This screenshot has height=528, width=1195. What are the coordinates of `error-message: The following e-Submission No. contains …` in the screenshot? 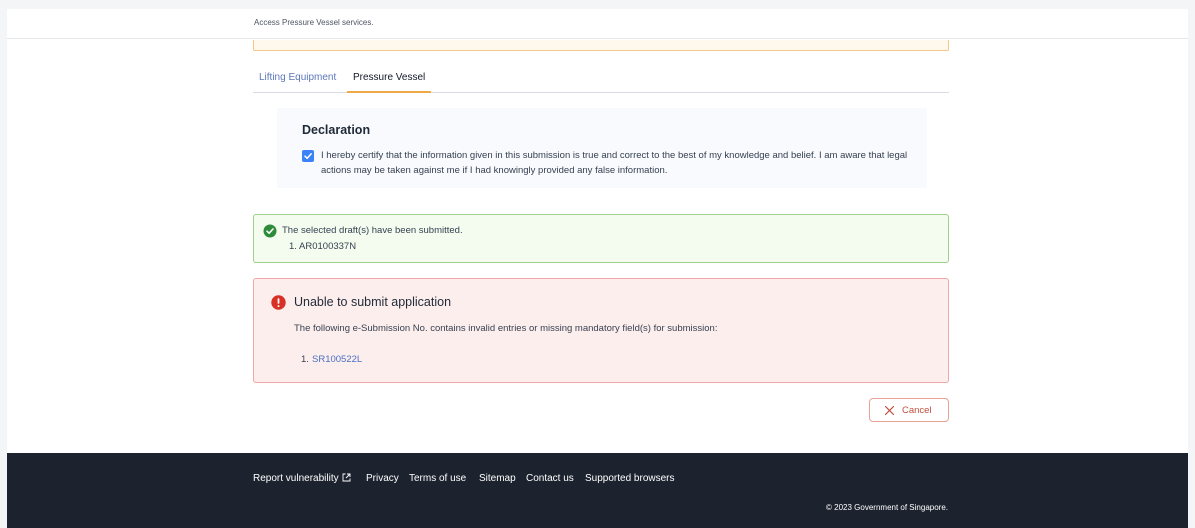 It's located at (506, 328).